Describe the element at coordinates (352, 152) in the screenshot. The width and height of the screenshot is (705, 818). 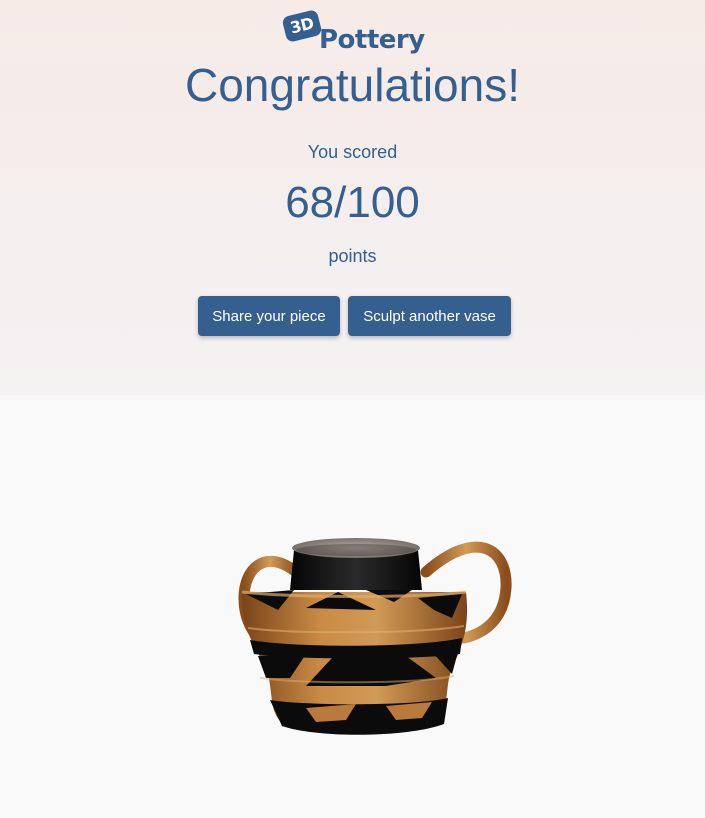
I see `score-label: You scored` at that location.